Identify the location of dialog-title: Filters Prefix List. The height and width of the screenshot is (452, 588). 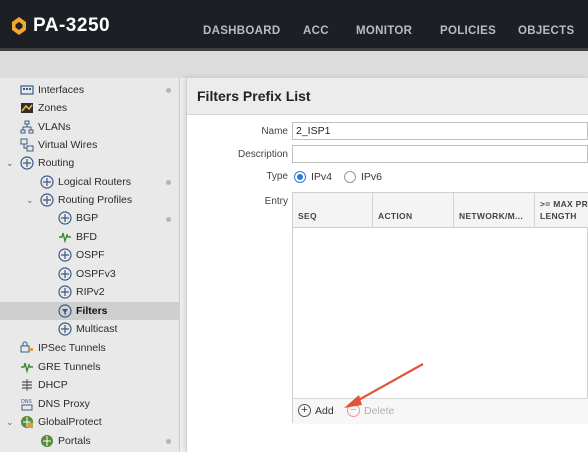
(254, 96).